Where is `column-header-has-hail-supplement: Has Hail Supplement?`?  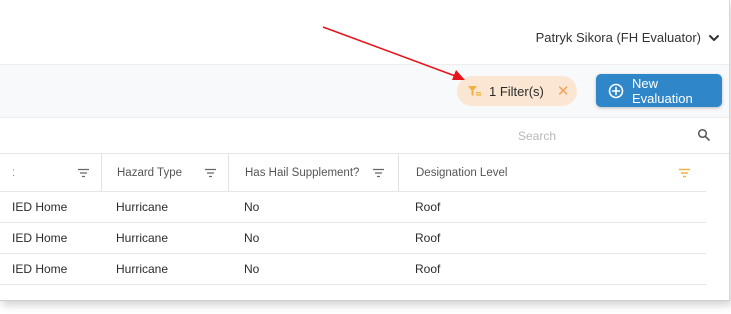 column-header-has-hail-supplement: Has Hail Supplement? is located at coordinates (313, 172).